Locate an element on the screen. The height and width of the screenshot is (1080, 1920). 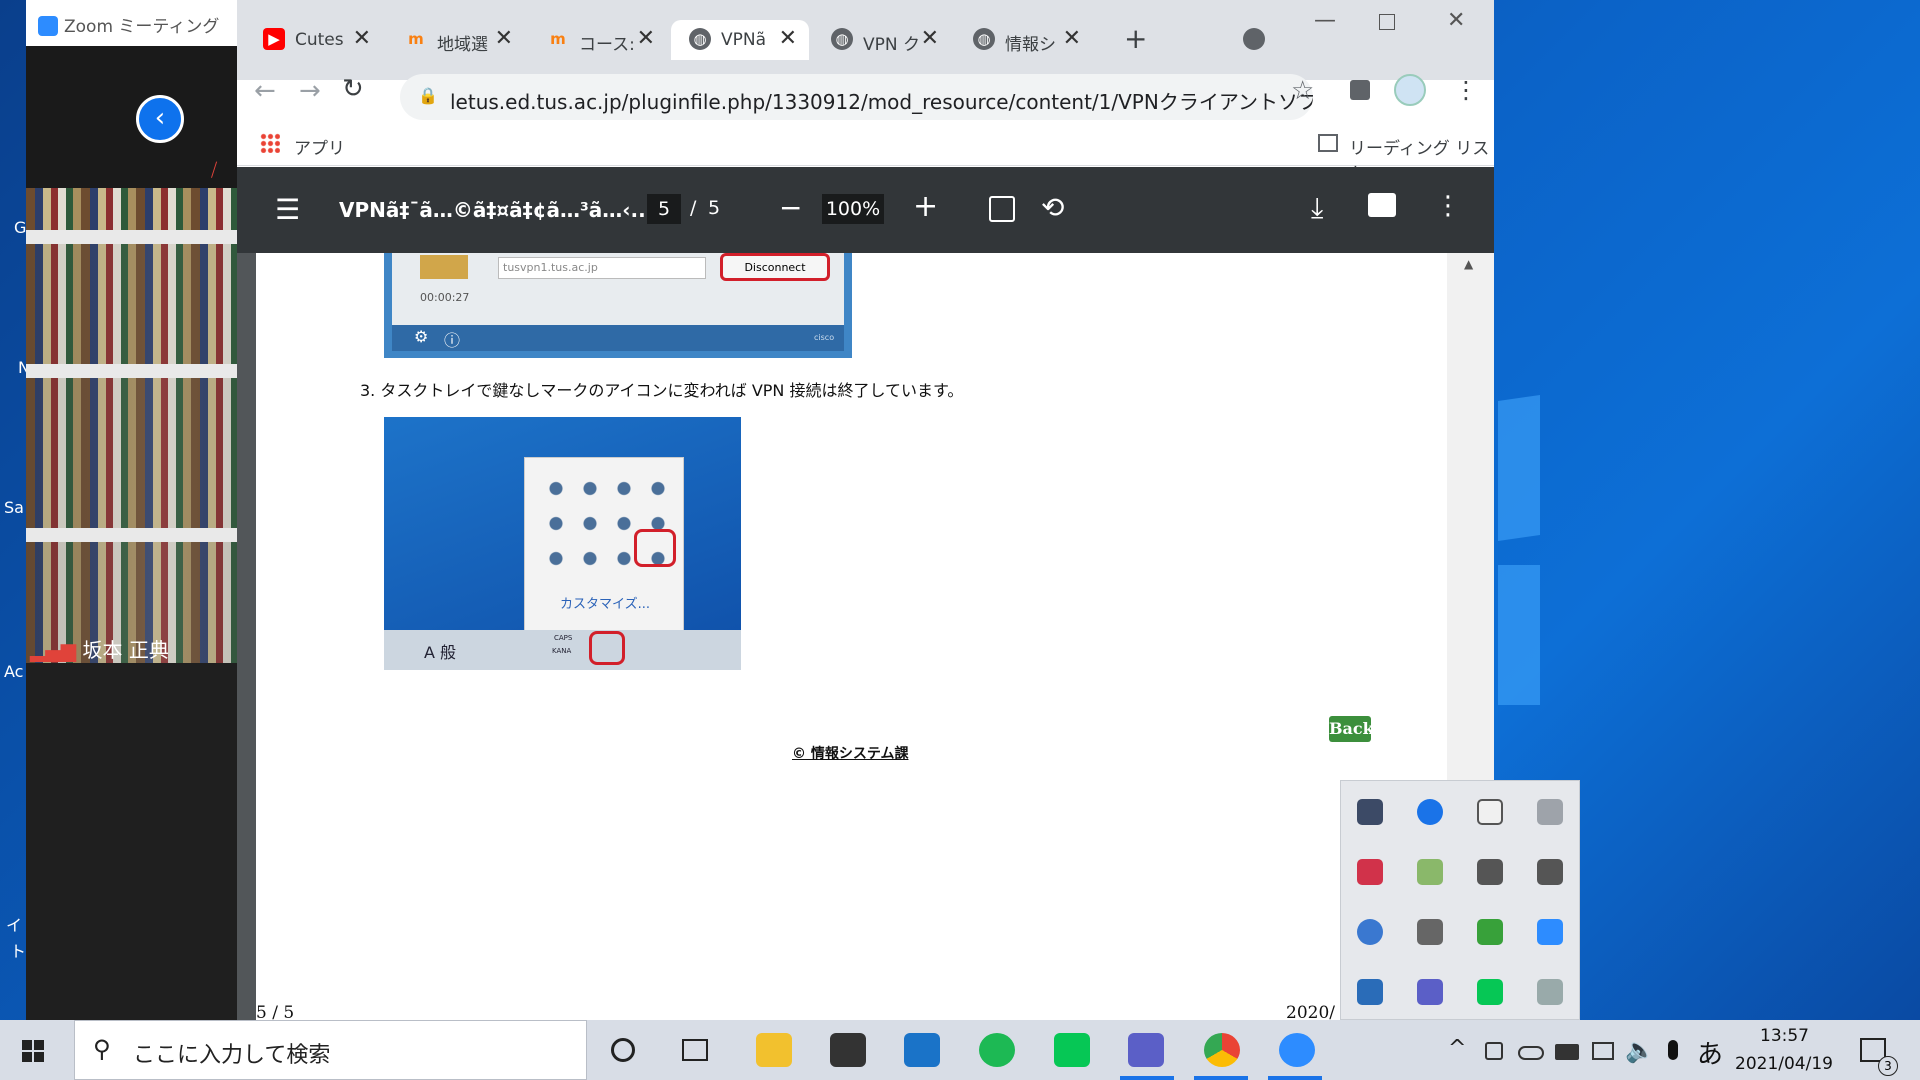
minimize-button: — is located at coordinates (1325, 20).